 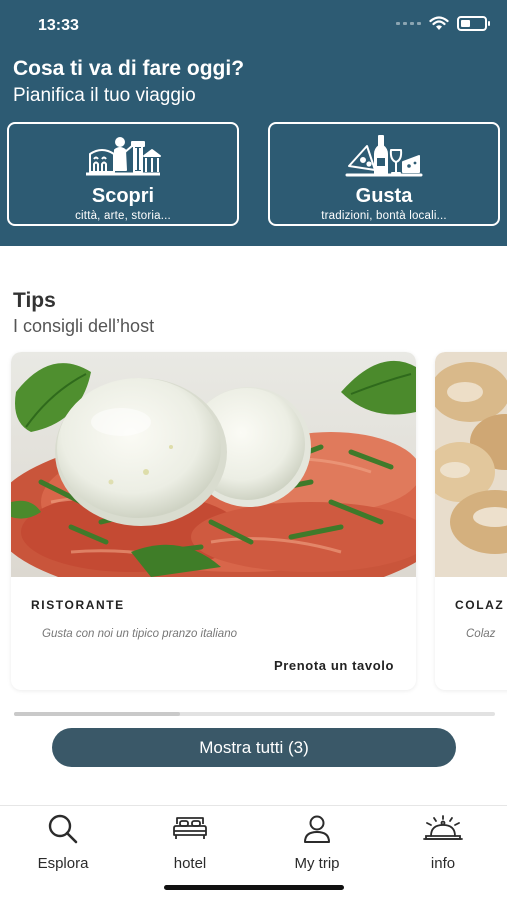 What do you see at coordinates (334, 665) in the screenshot?
I see `book-table-button: Prenota un tavolo` at bounding box center [334, 665].